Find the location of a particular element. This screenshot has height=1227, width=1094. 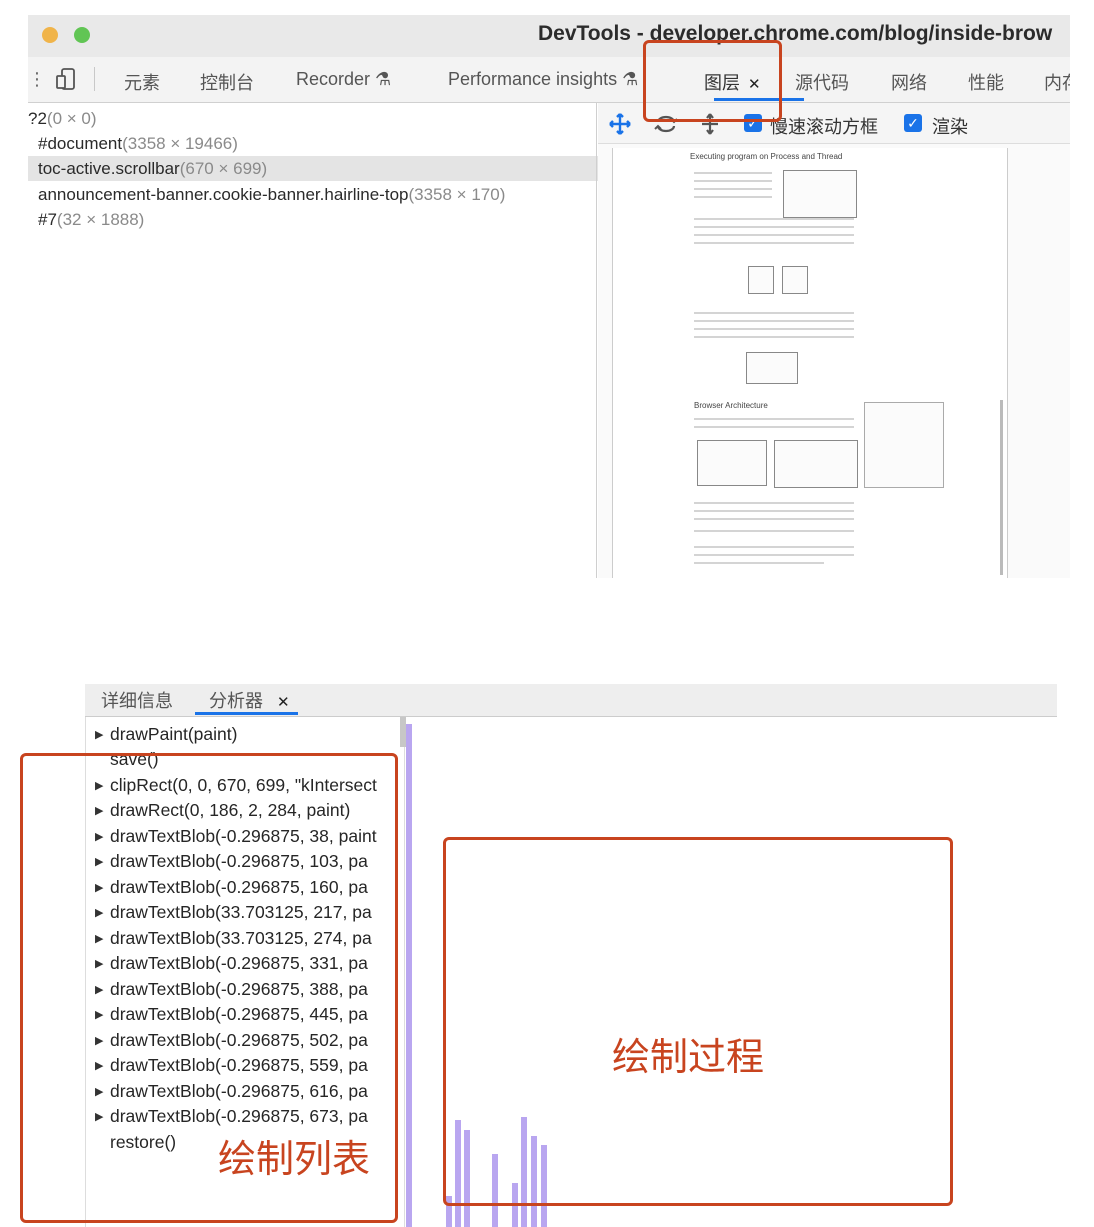

layer-name: toc-active.scrollbar is located at coordinates (109, 168).